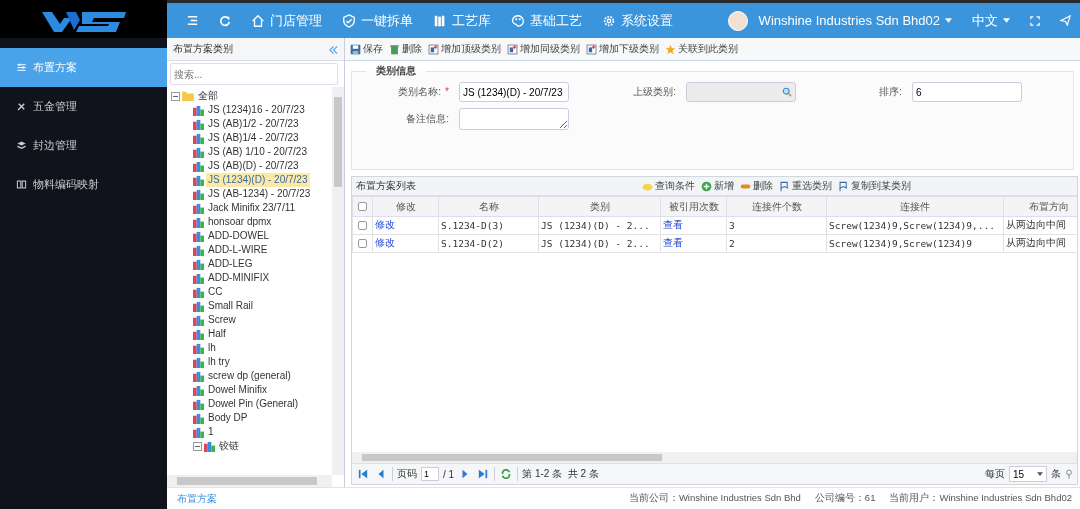 The image size is (1080, 509). What do you see at coordinates (83, 106) in the screenshot?
I see `sidebar-item: 五金管理` at bounding box center [83, 106].